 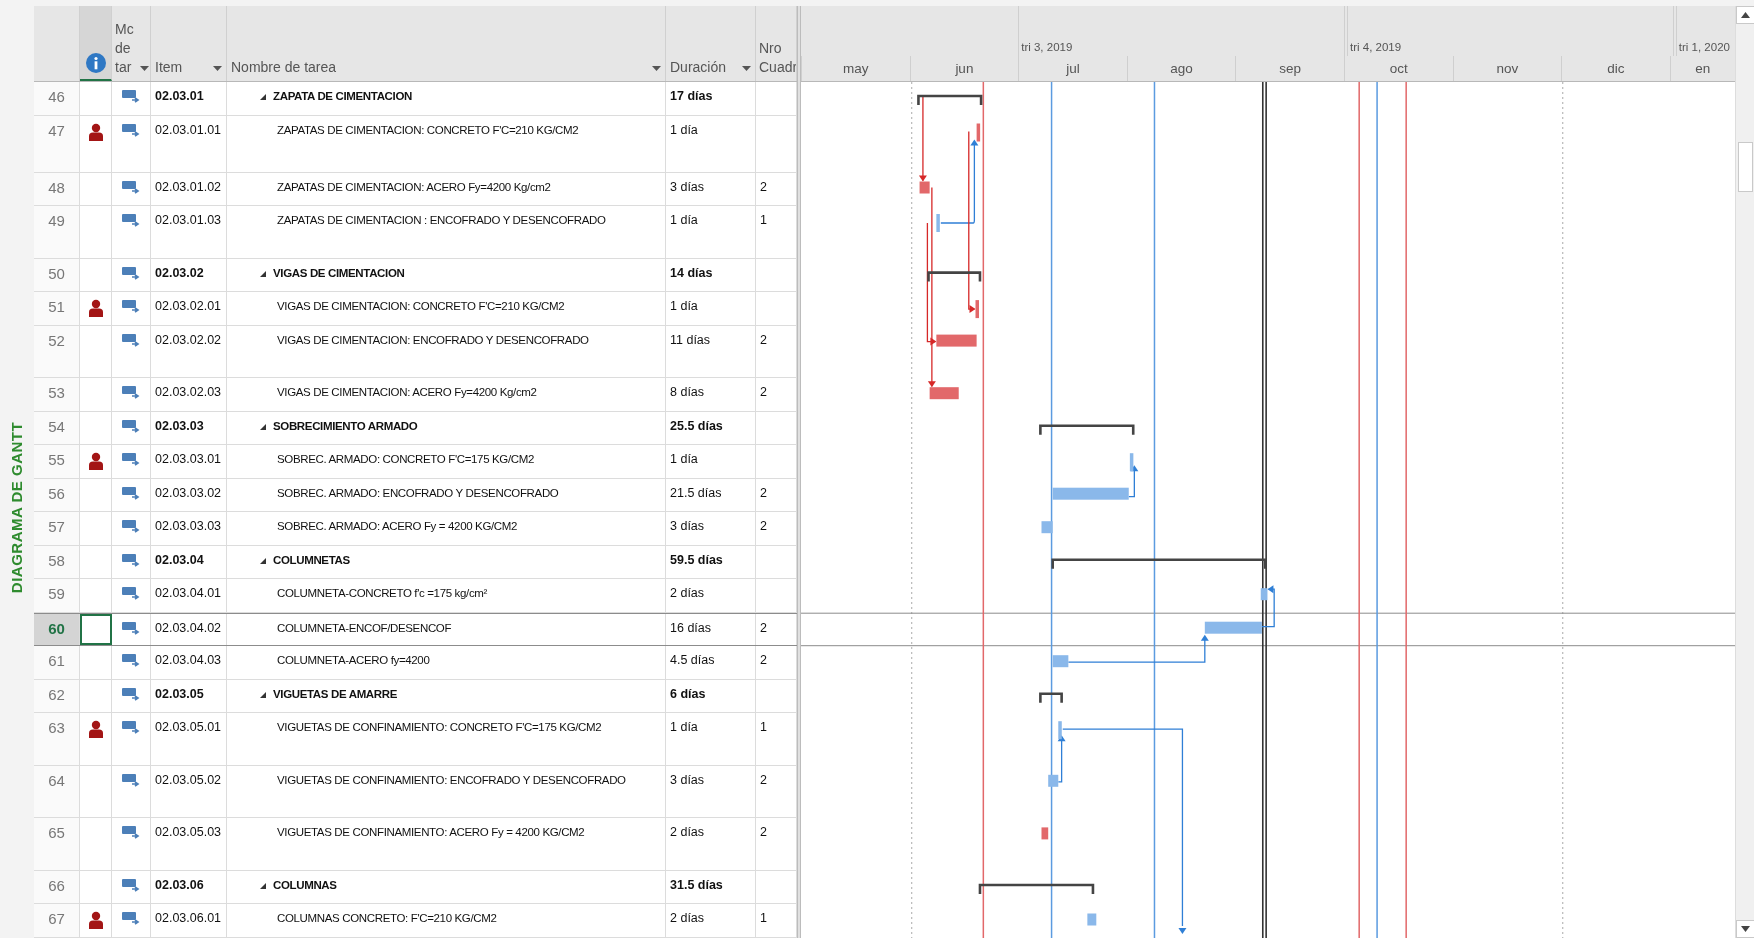 What do you see at coordinates (335, 694) in the screenshot?
I see `task-name: VIGUETAS DE AMARRE` at bounding box center [335, 694].